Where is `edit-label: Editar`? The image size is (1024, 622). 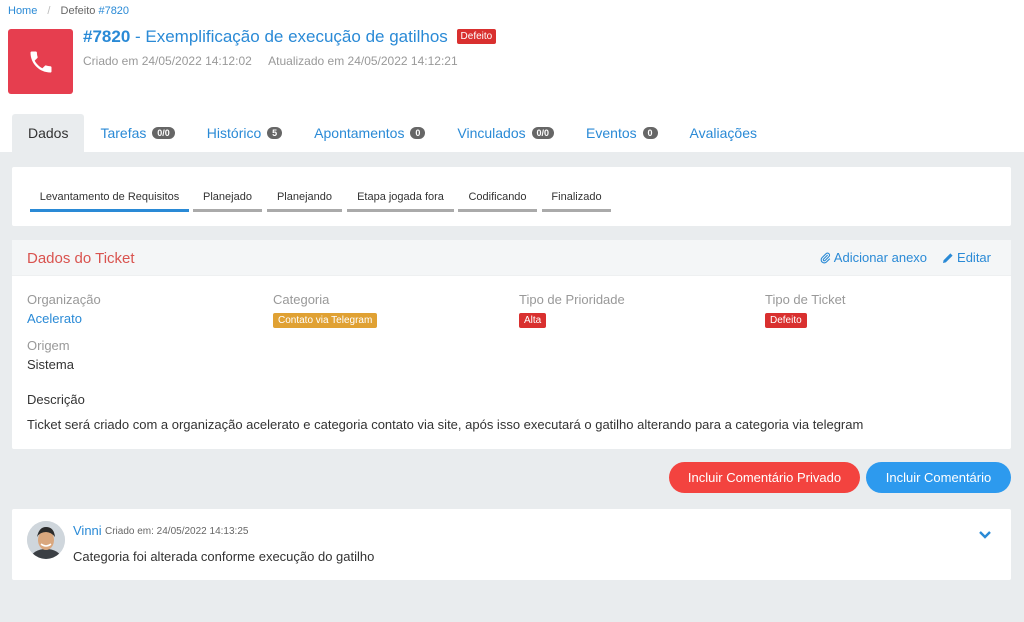
edit-label: Editar is located at coordinates (974, 257).